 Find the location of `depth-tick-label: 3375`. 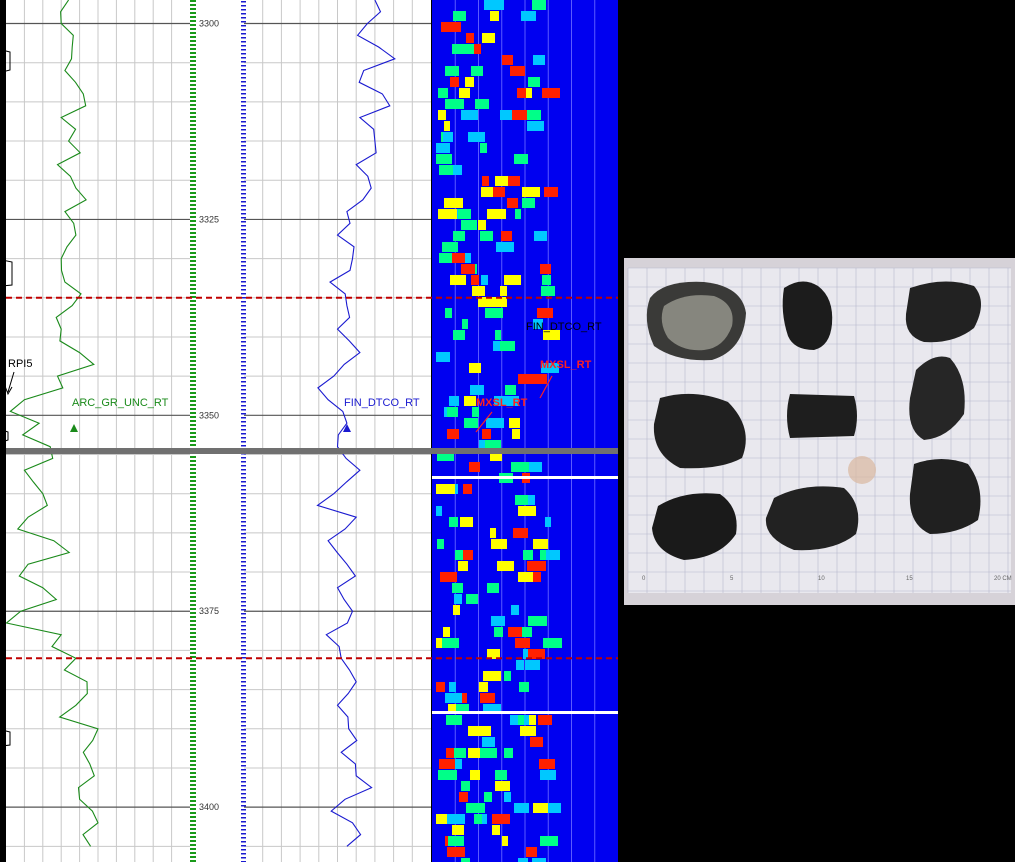

depth-tick-label: 3375 is located at coordinates (209, 611).